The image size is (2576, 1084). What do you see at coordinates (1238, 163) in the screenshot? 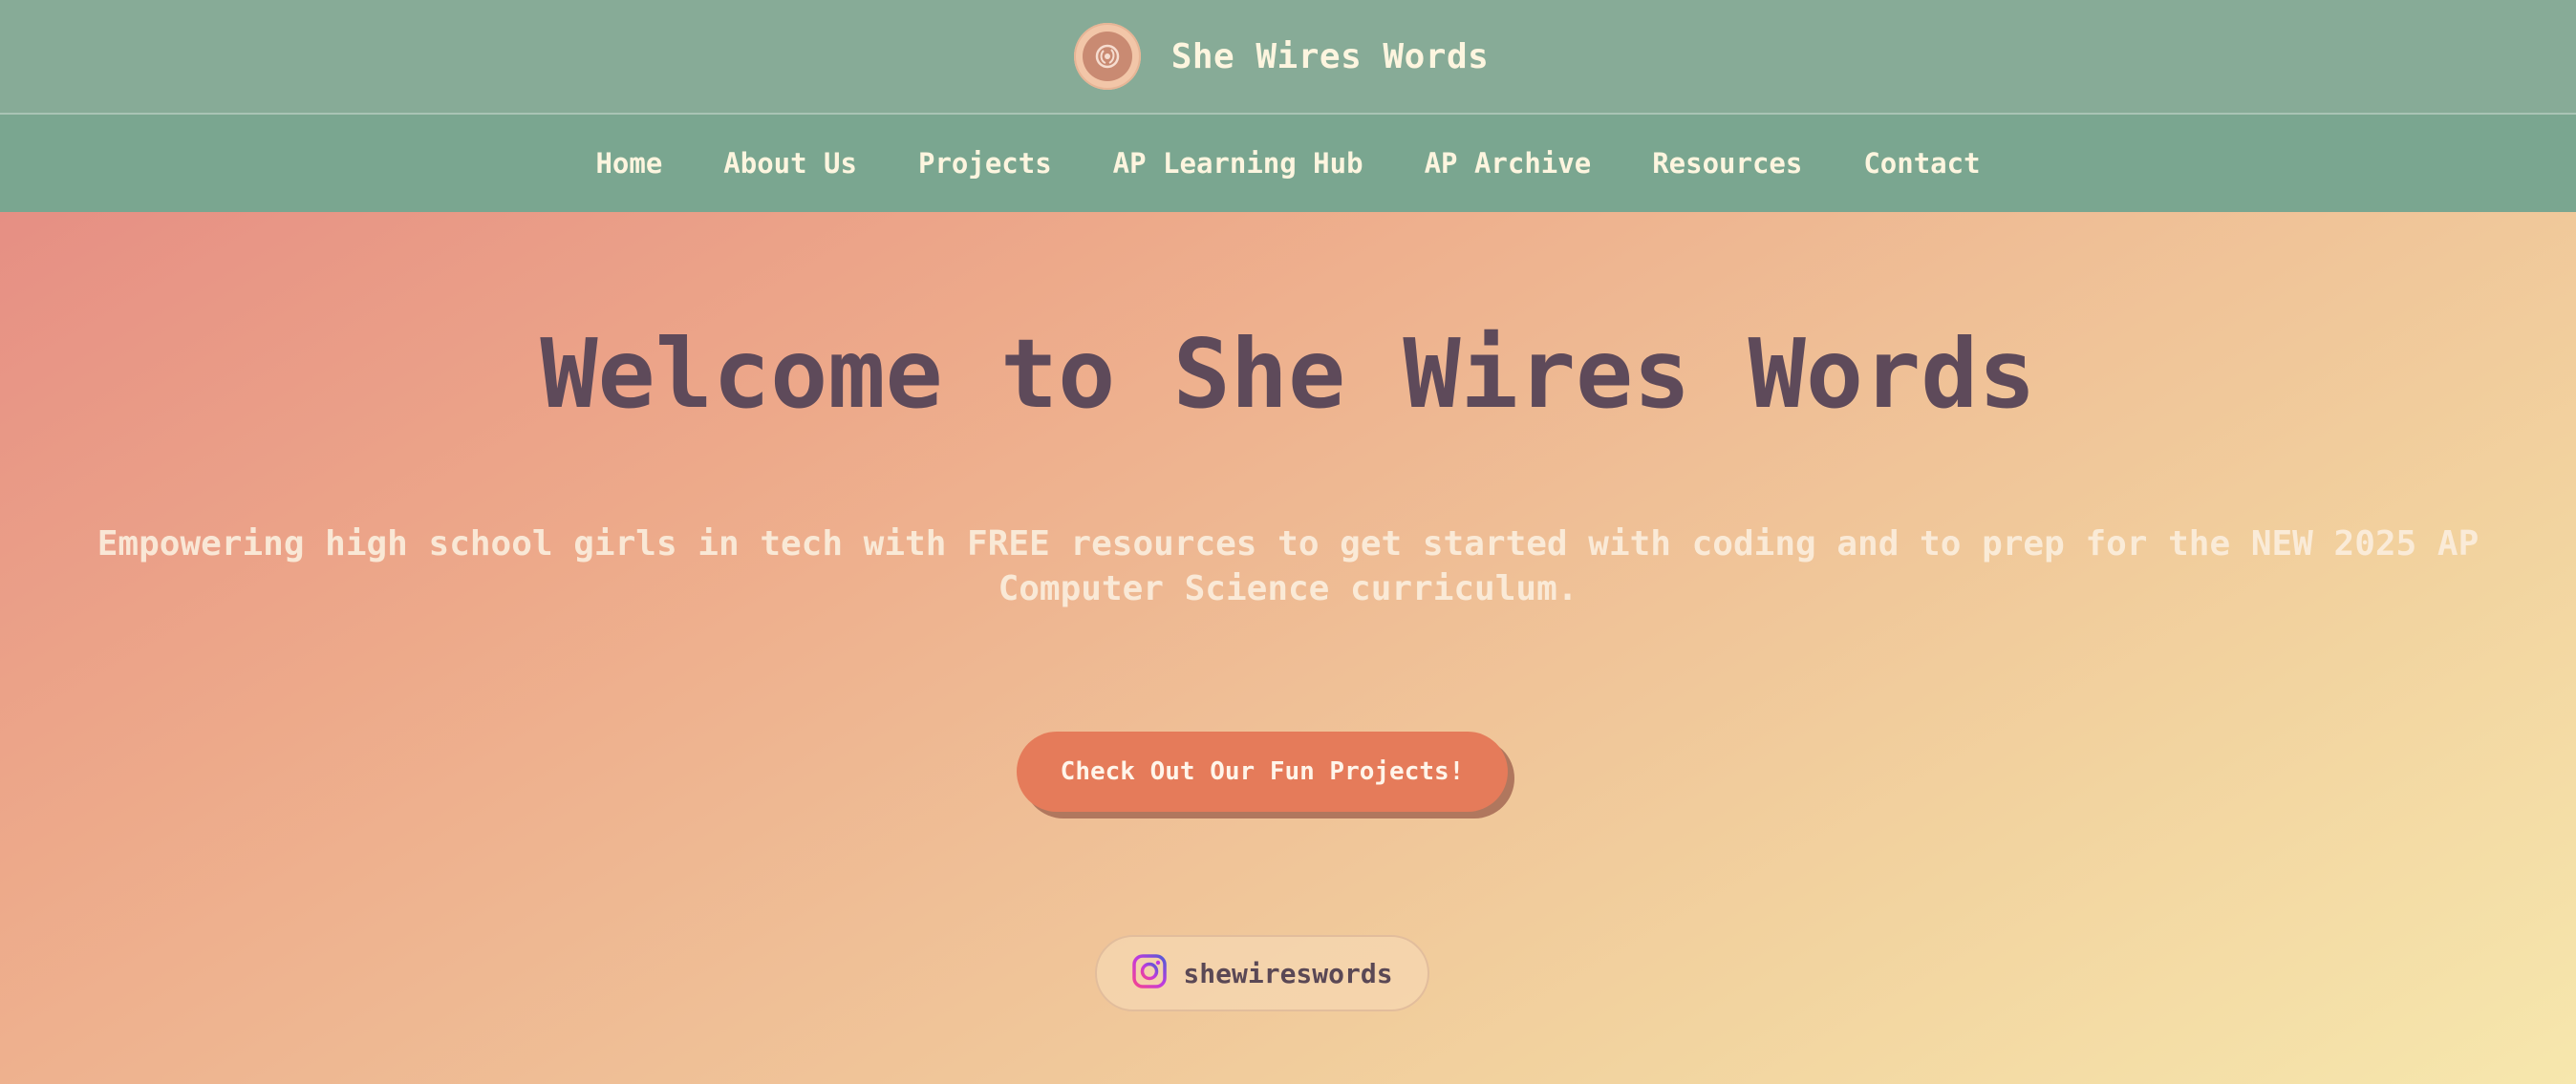
I see `nav-item-ap-learning-hub: AP Learning Hub` at bounding box center [1238, 163].